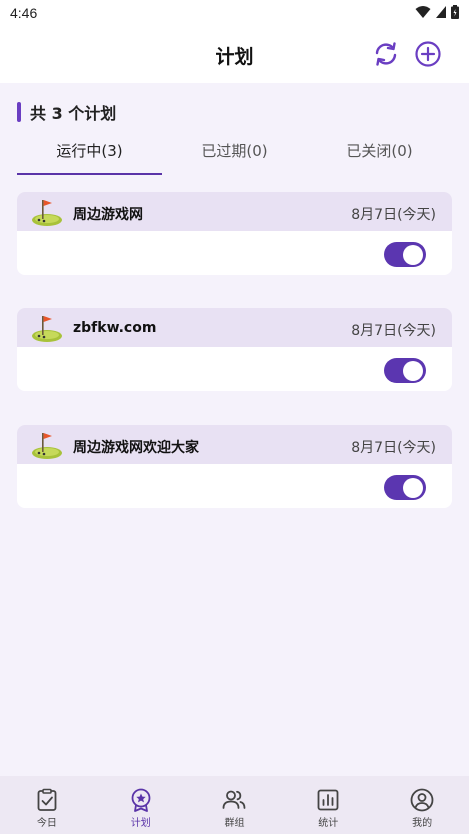  What do you see at coordinates (422, 800) in the screenshot?
I see `user-circle-icon` at bounding box center [422, 800].